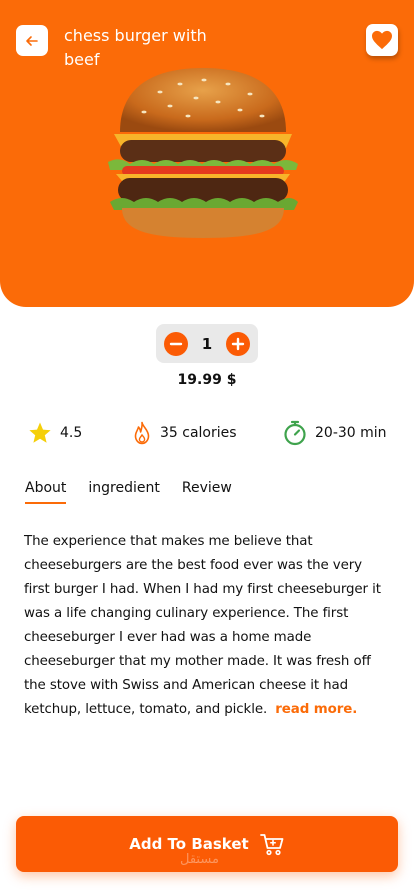 The width and height of the screenshot is (414, 896). What do you see at coordinates (142, 433) in the screenshot?
I see `flame-icon` at bounding box center [142, 433].